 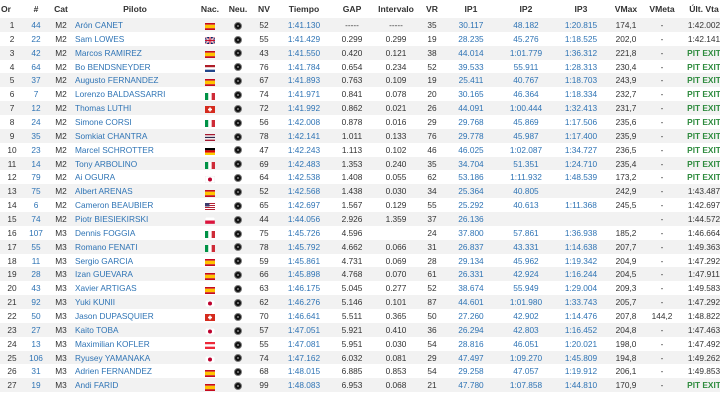 I want to click on header-7: NV, so click(x=264, y=9).